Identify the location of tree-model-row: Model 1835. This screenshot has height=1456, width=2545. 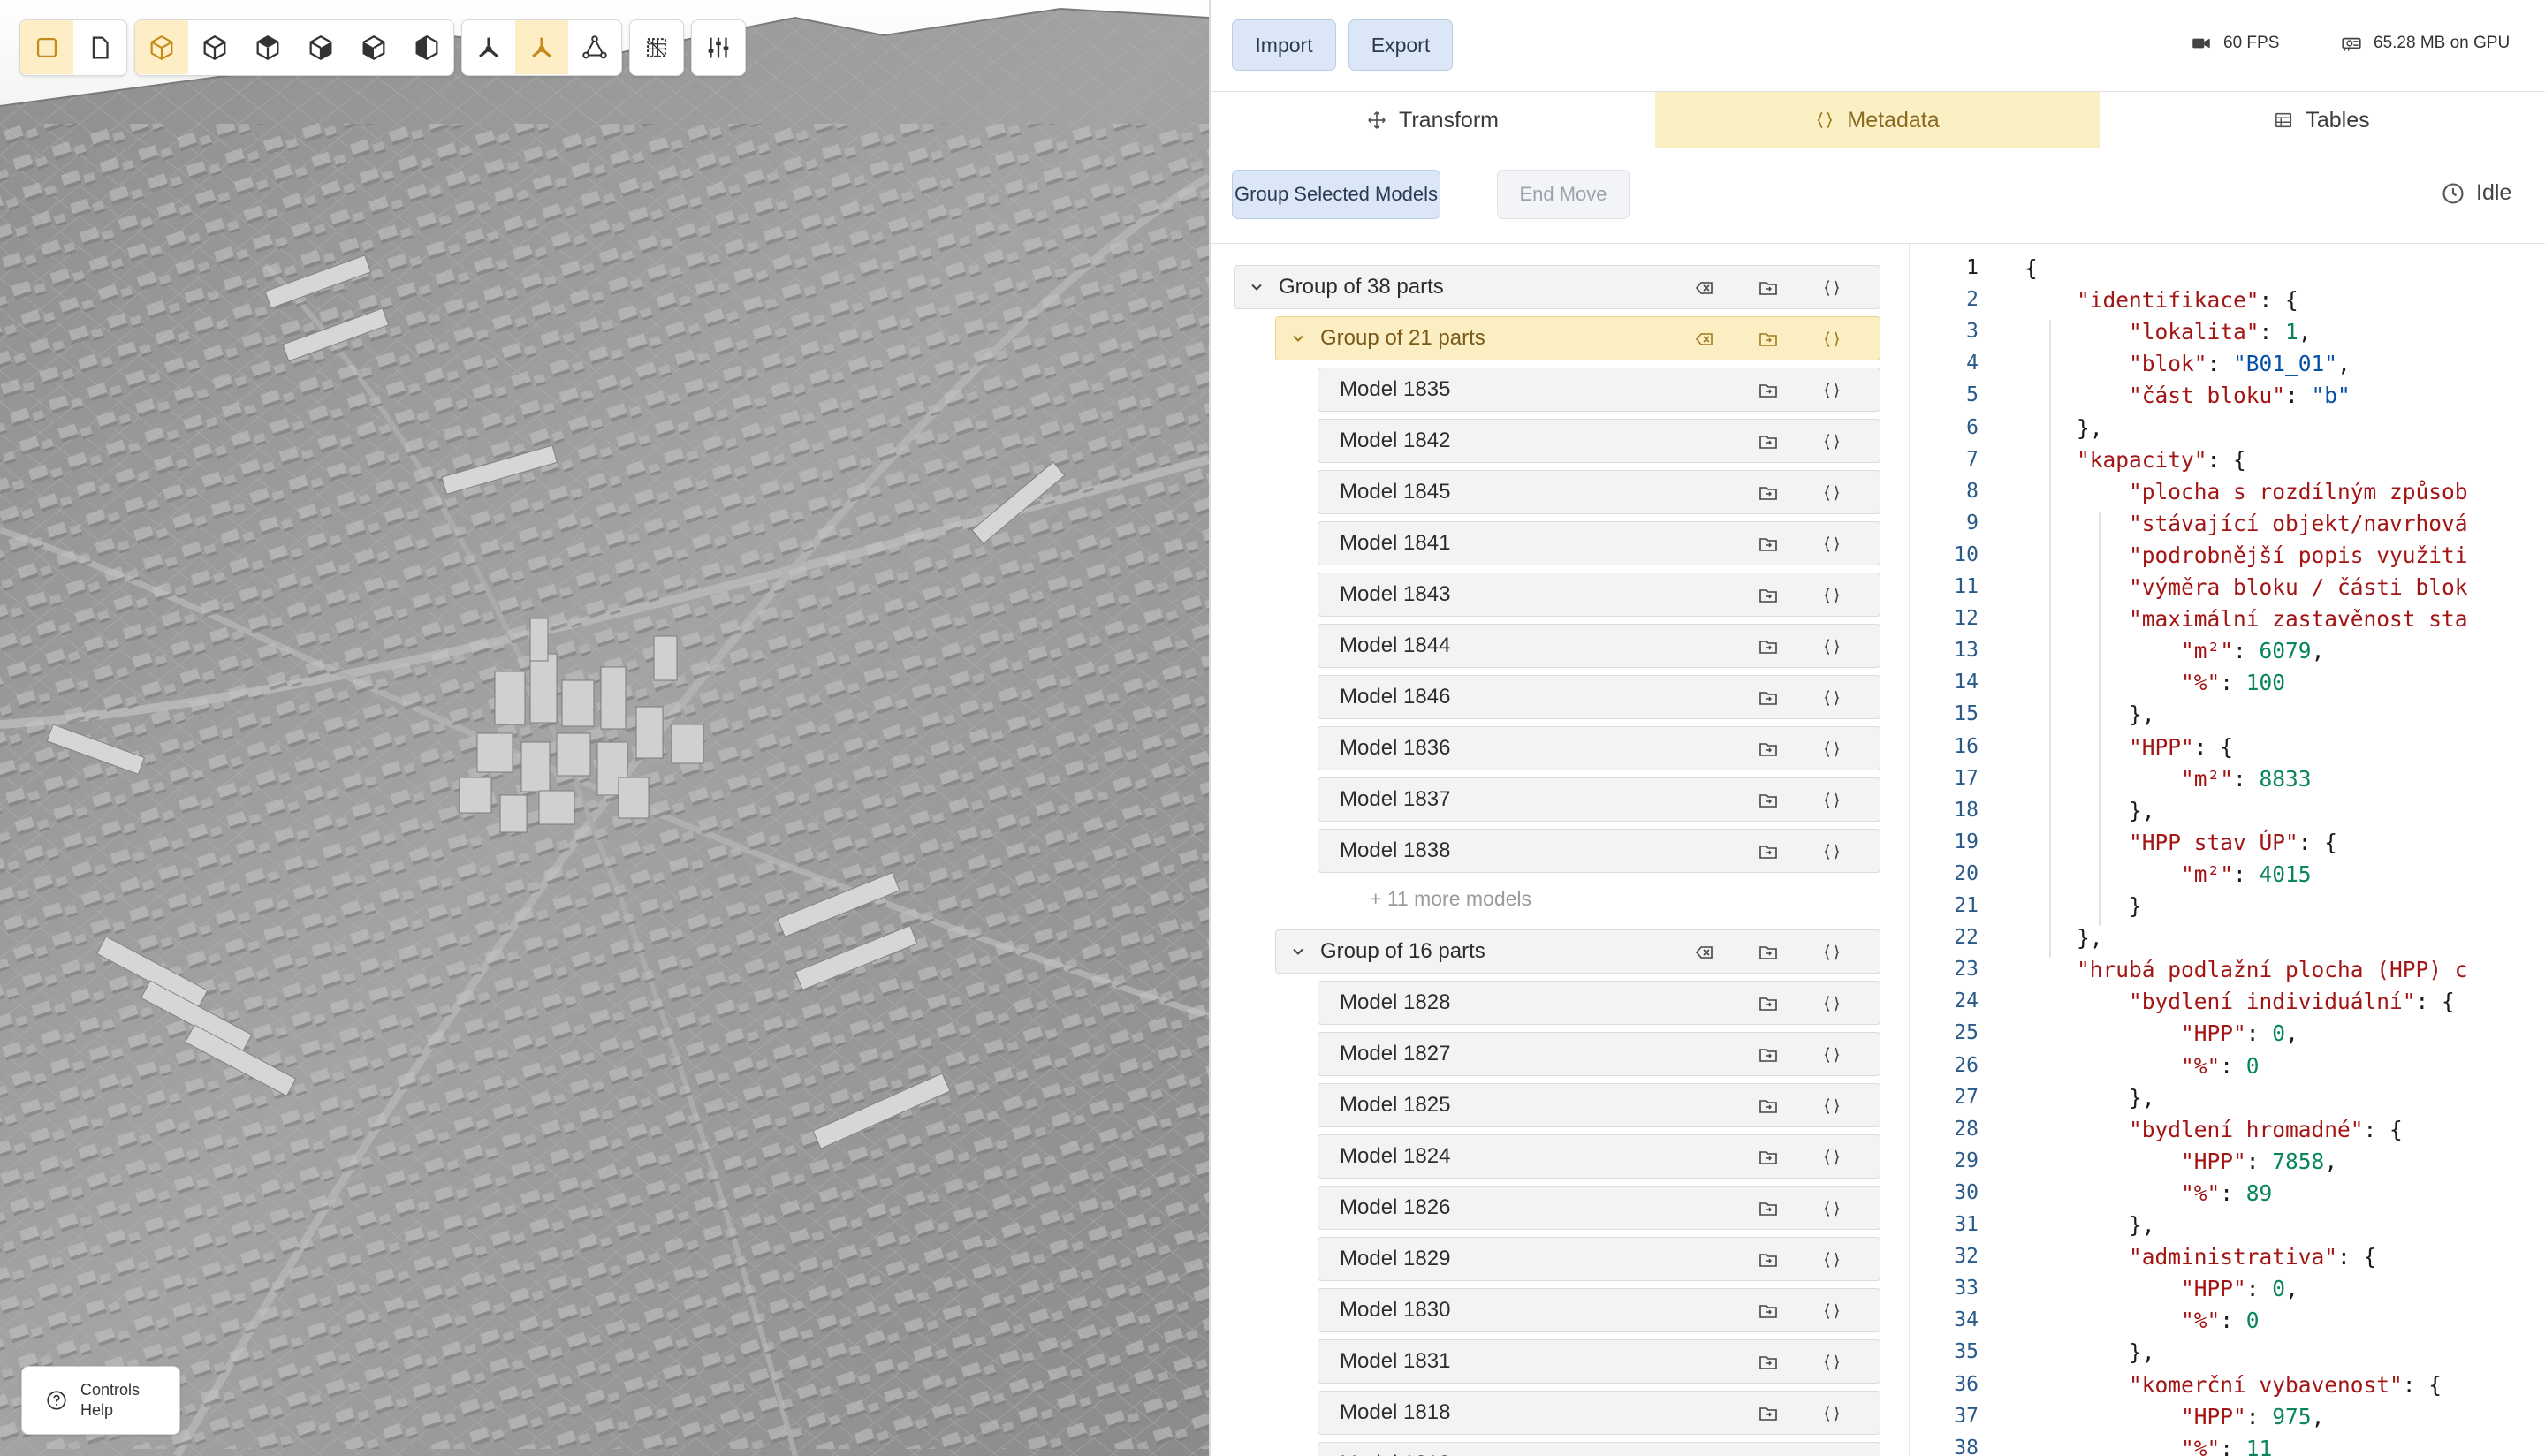
(1599, 390).